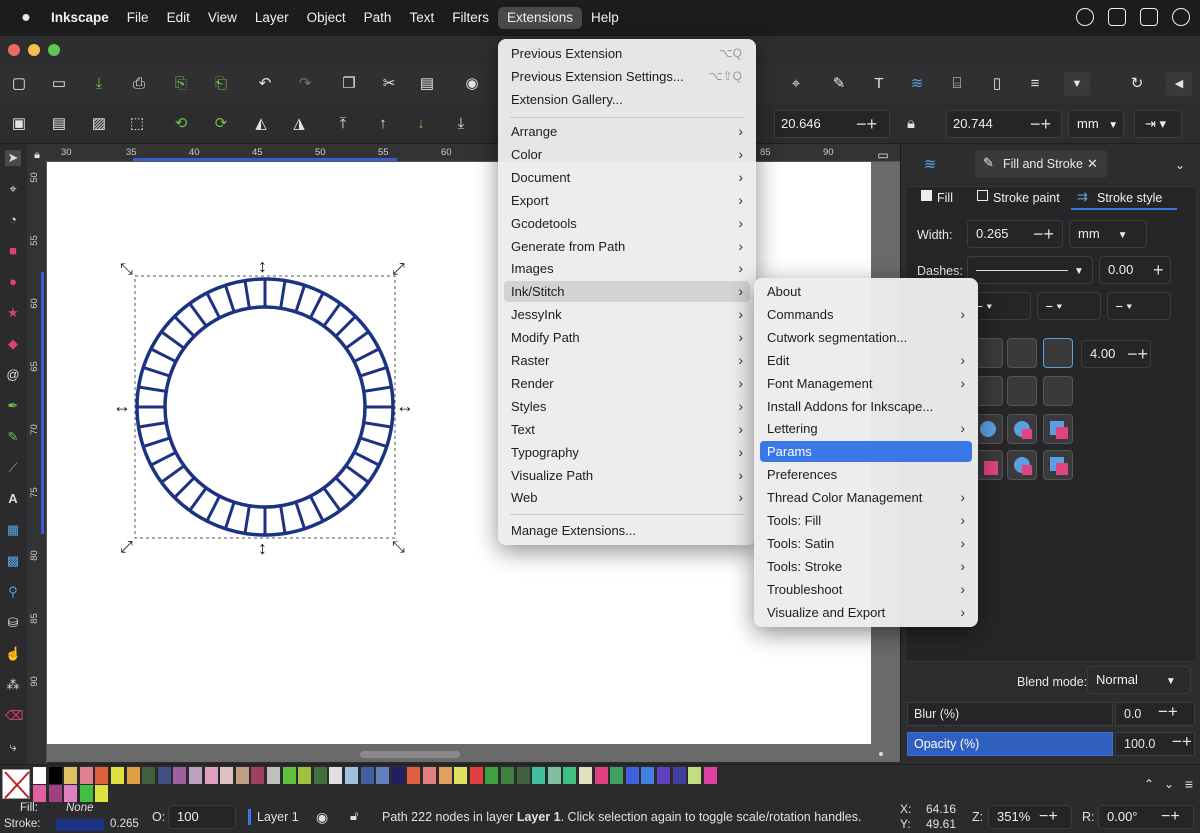  Describe the element at coordinates (627, 53) in the screenshot. I see `menu-item-previous-extension: Previous Extension ⌥Q` at that location.